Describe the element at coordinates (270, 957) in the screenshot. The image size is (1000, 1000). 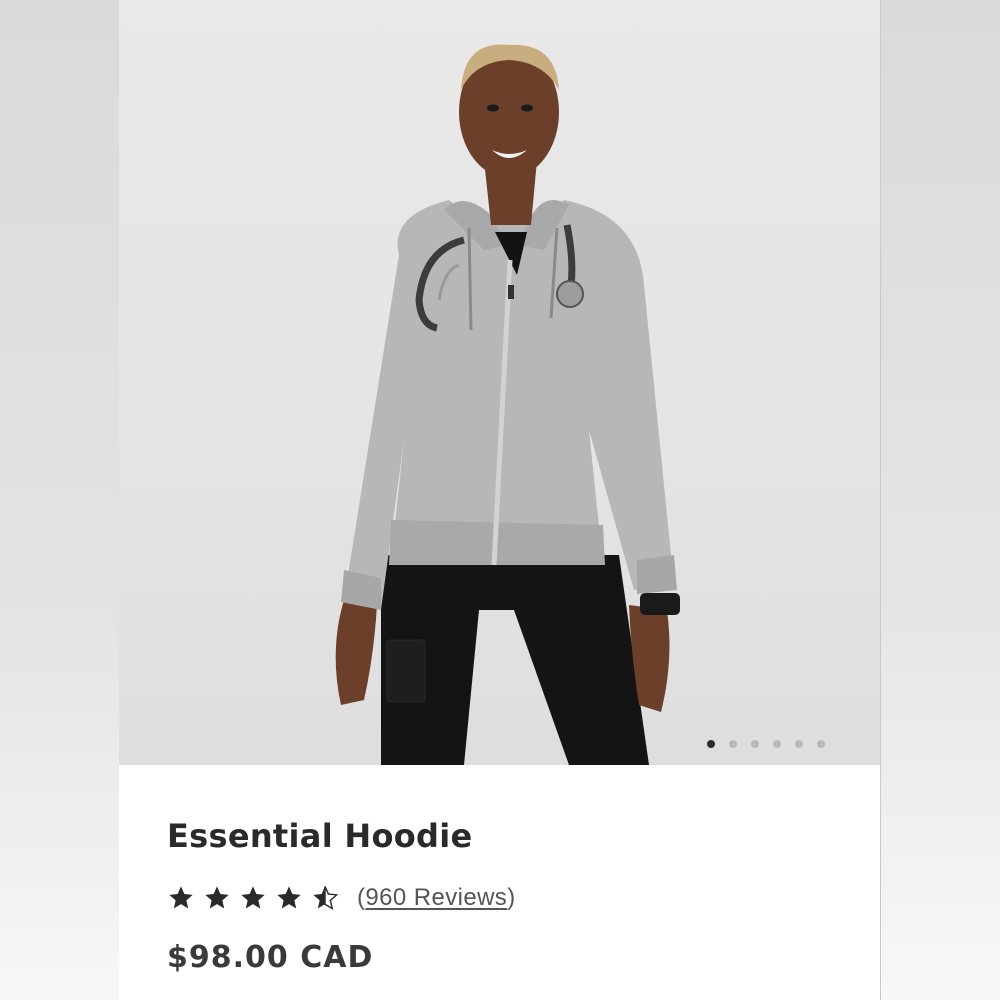
I see `product-price: $98.00 CAD` at that location.